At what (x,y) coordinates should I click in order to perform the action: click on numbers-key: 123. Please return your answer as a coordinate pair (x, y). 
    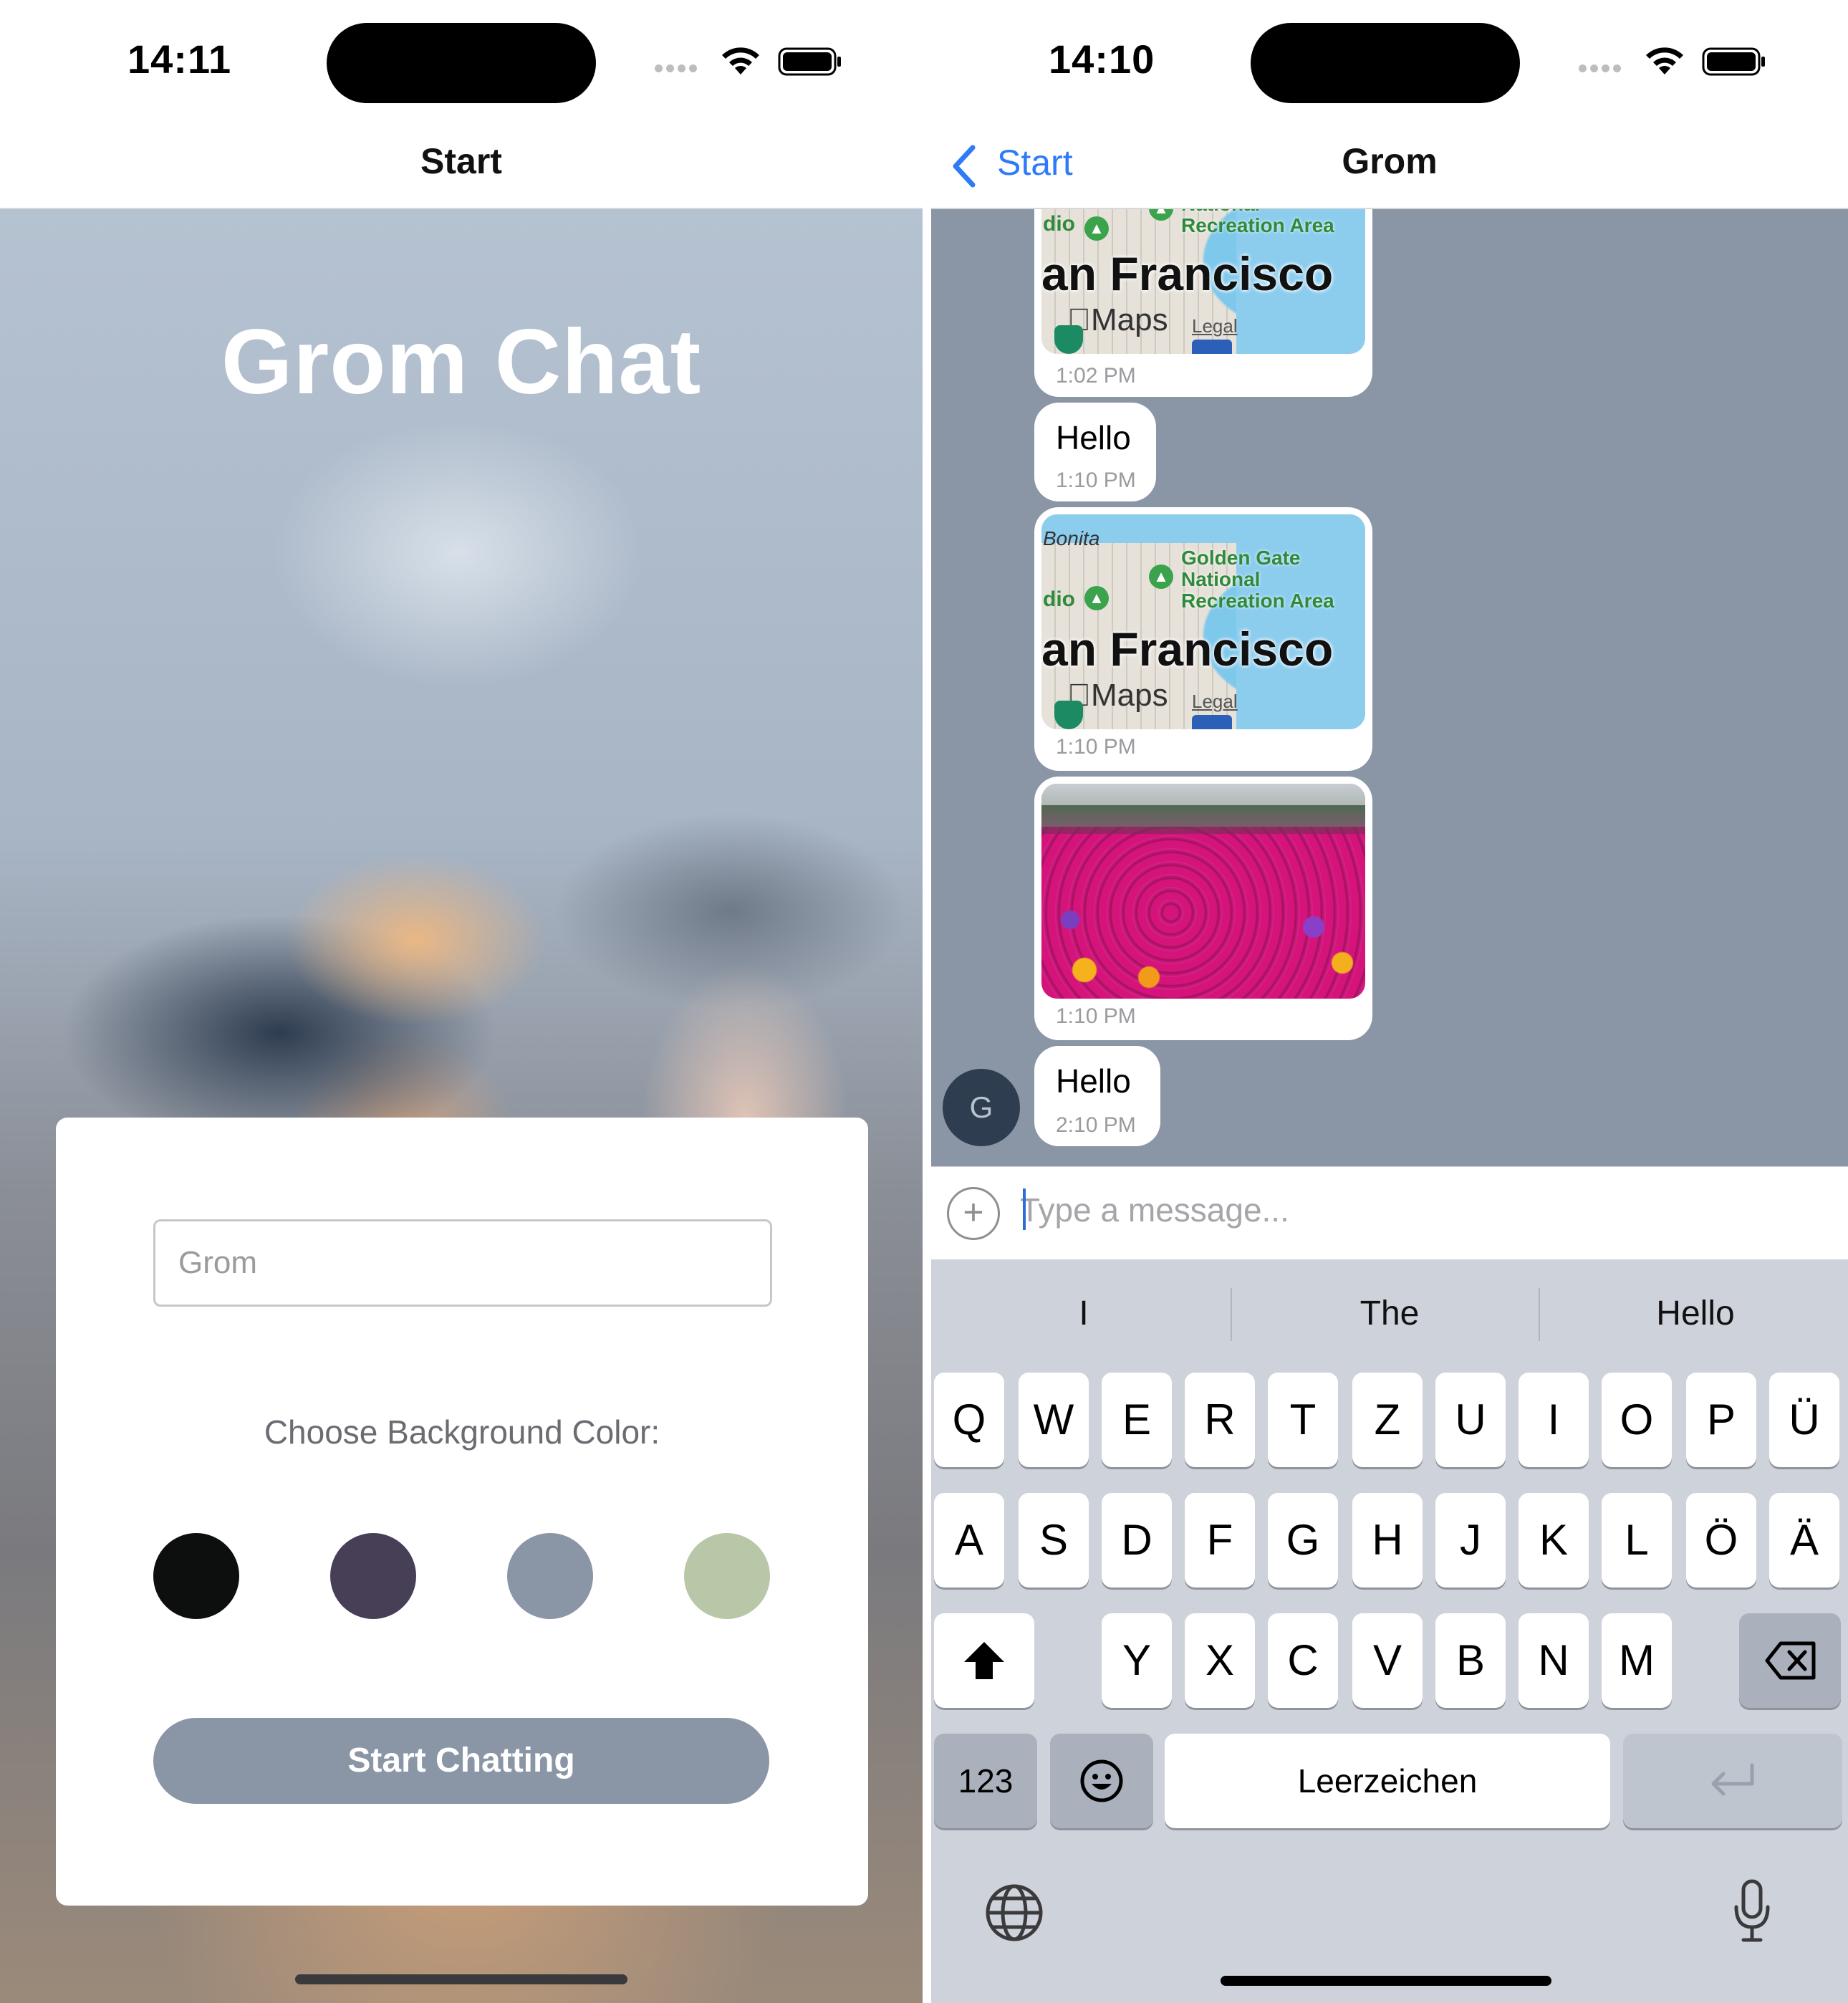
    Looking at the image, I should click on (985, 1781).